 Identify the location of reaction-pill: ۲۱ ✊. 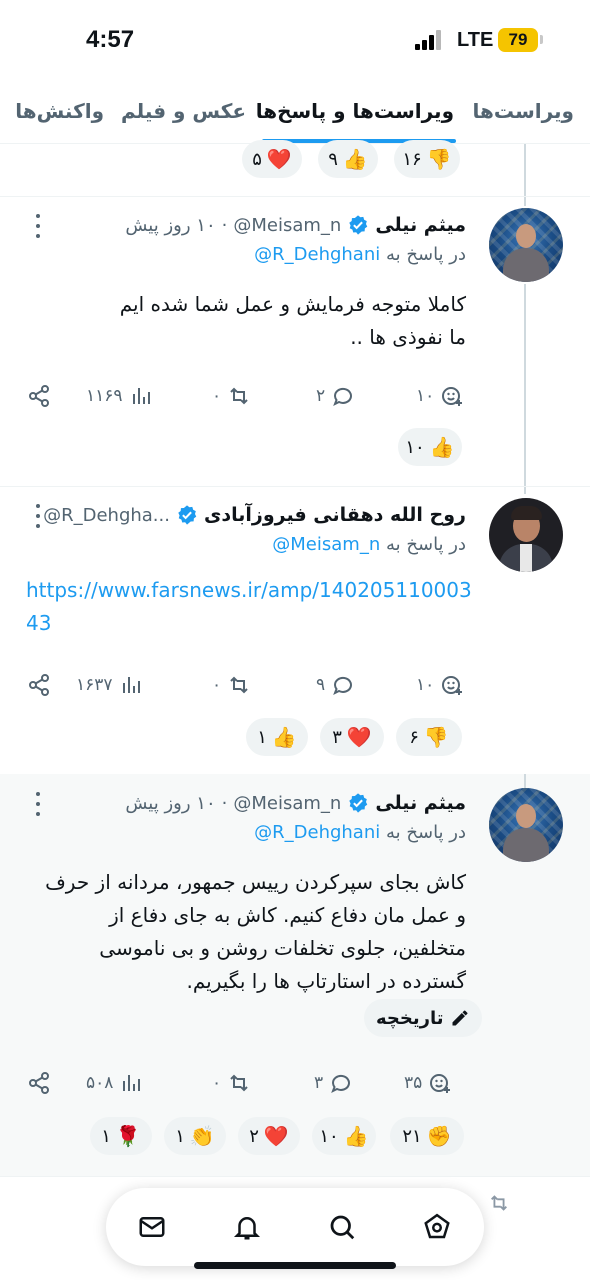
(427, 1136).